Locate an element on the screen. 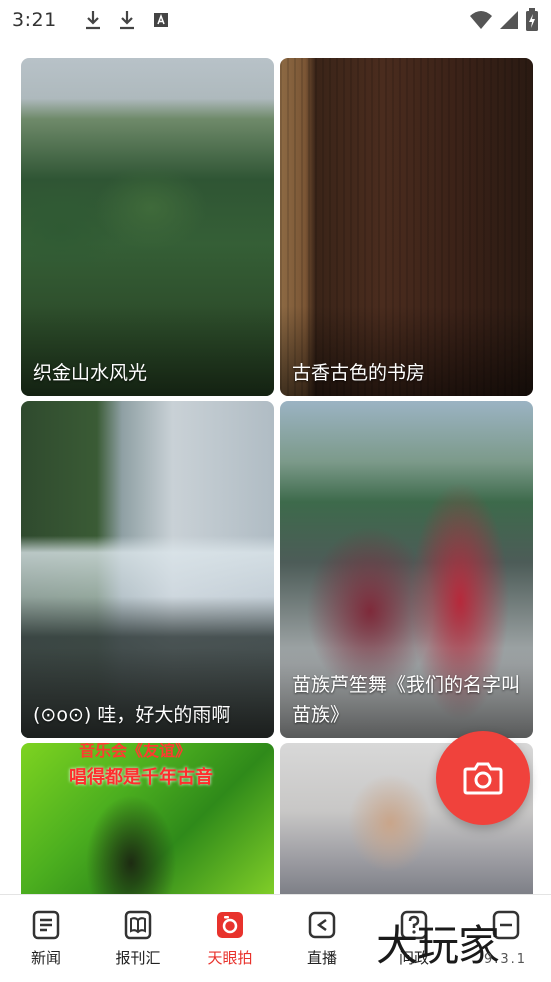 The width and height of the screenshot is (551, 982). thumbnail-overlay-text: 音乐会《友谊》 is located at coordinates (135, 751).